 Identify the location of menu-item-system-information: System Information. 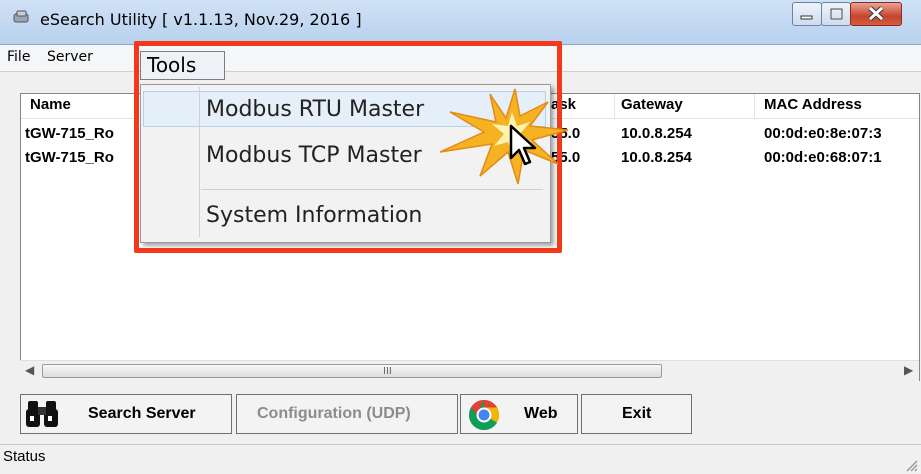
(314, 215).